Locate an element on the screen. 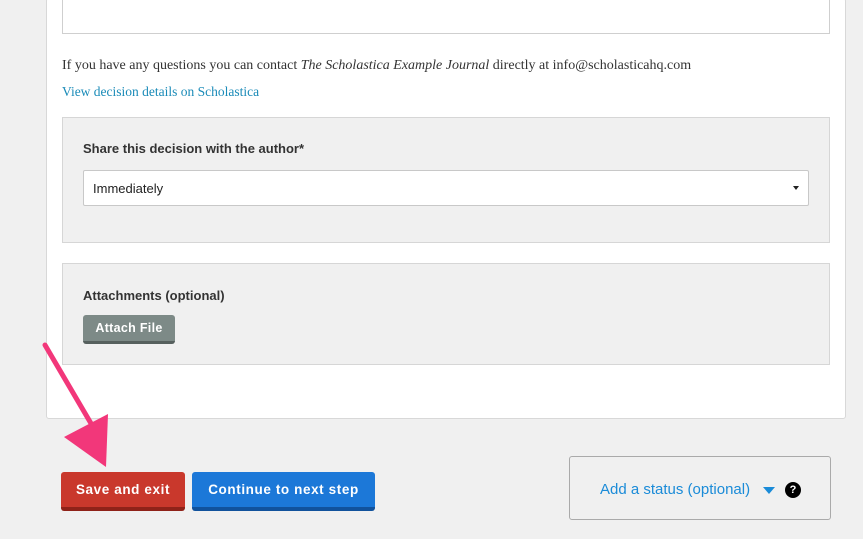  message-textarea is located at coordinates (446, 17).